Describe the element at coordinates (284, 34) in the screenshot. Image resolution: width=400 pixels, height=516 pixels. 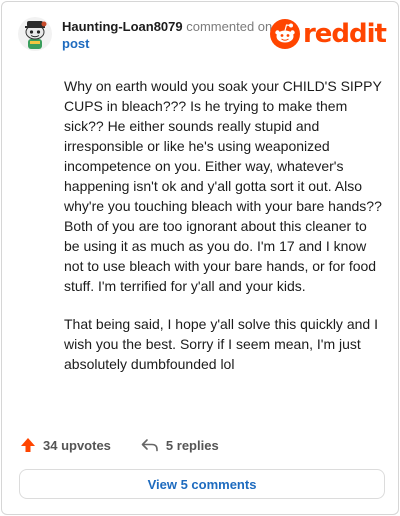
I see `reddit-snoo-icon` at that location.